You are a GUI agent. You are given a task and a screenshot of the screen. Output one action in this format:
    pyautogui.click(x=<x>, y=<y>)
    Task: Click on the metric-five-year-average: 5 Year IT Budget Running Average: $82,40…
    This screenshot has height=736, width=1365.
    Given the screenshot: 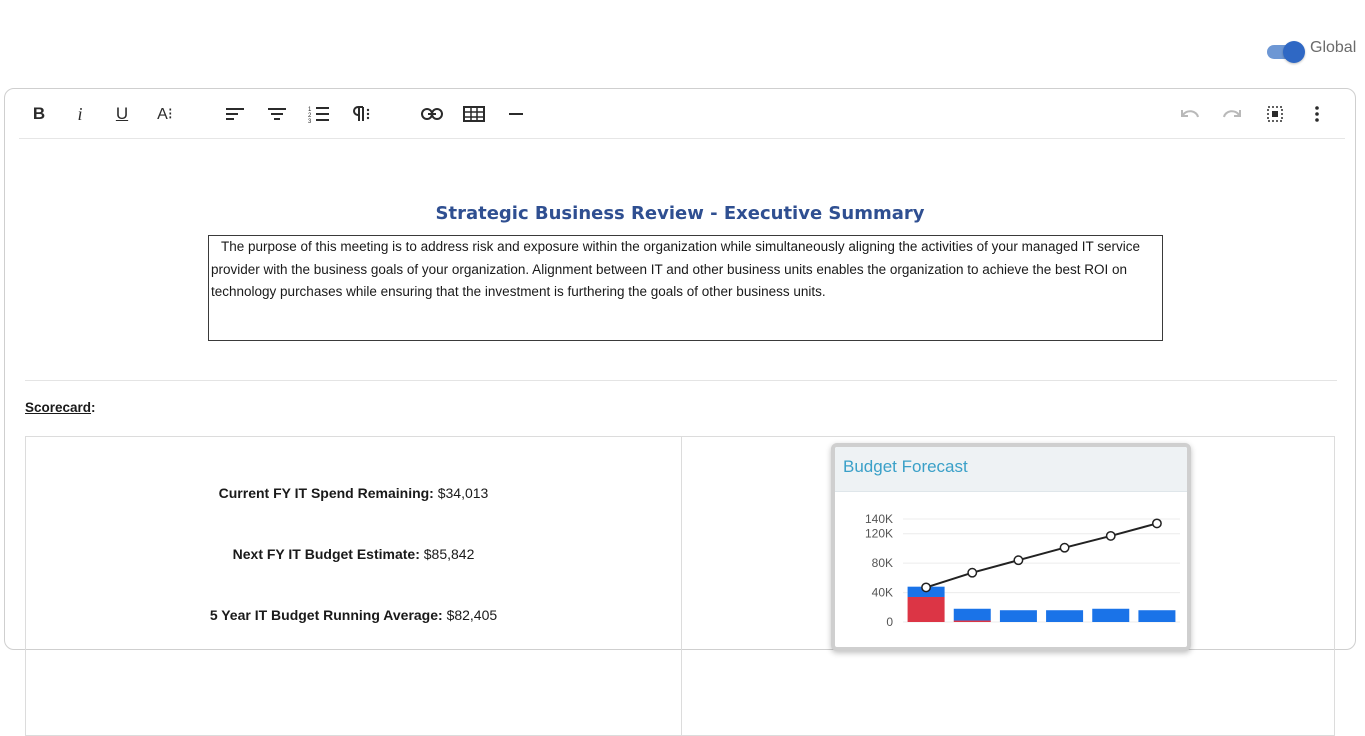 What is the action you would take?
    pyautogui.click(x=353, y=615)
    